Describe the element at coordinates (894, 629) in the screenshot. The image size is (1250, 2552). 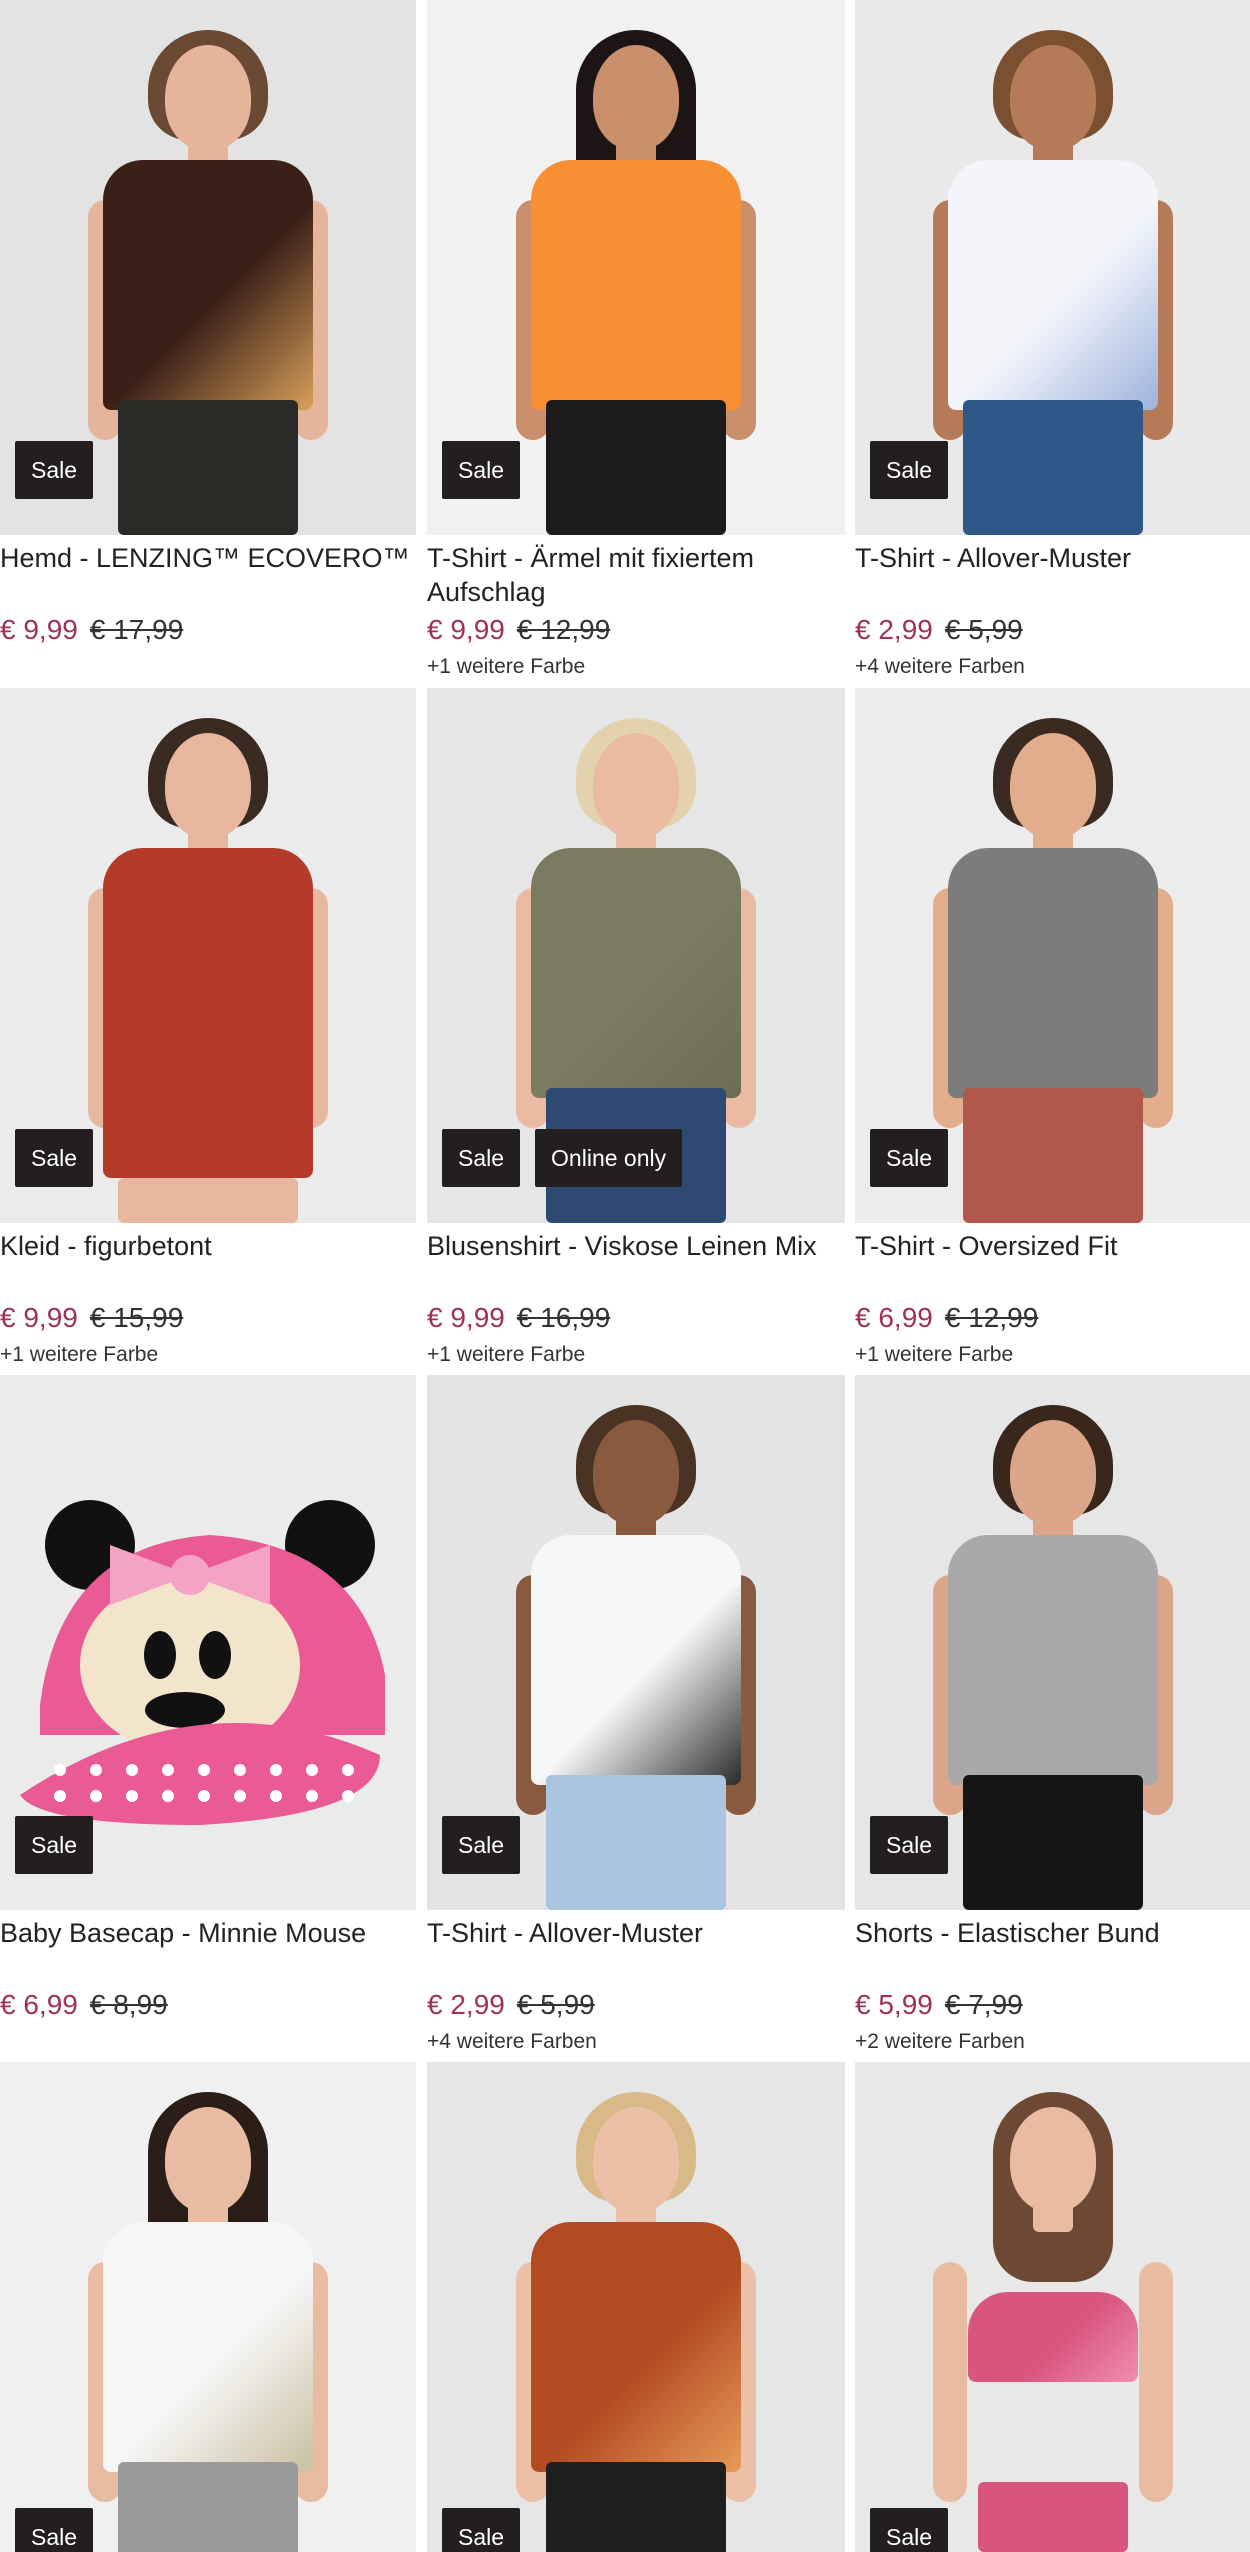
I see `sale-price: € 2,99` at that location.